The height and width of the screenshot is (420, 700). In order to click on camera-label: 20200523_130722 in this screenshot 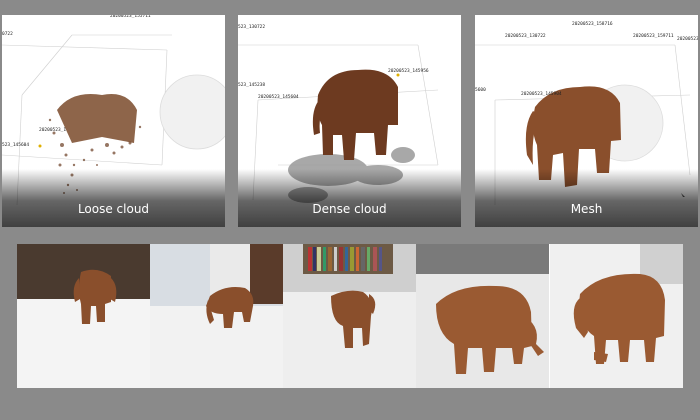, I will do `click(525, 36)`.